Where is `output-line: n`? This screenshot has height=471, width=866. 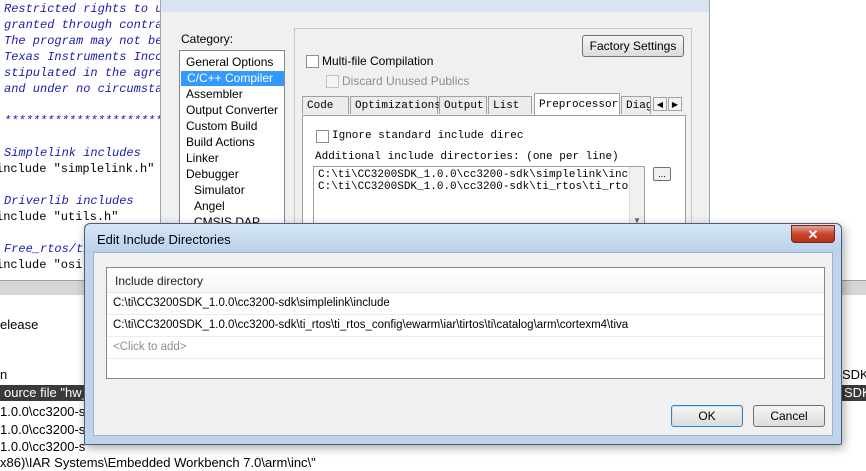
output-line: n is located at coordinates (4, 374).